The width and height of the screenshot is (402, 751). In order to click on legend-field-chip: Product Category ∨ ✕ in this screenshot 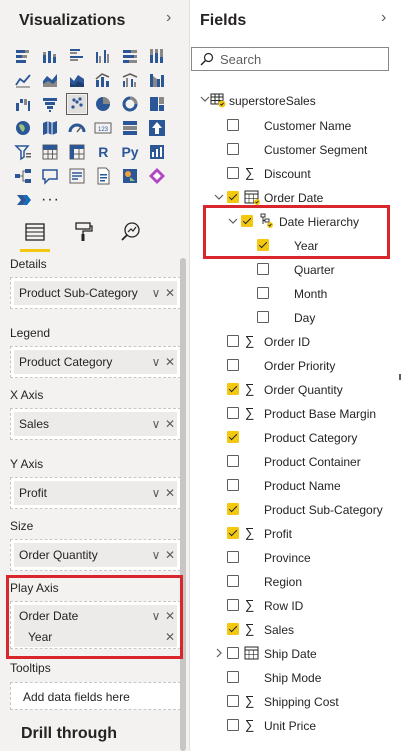, I will do `click(95, 362)`.